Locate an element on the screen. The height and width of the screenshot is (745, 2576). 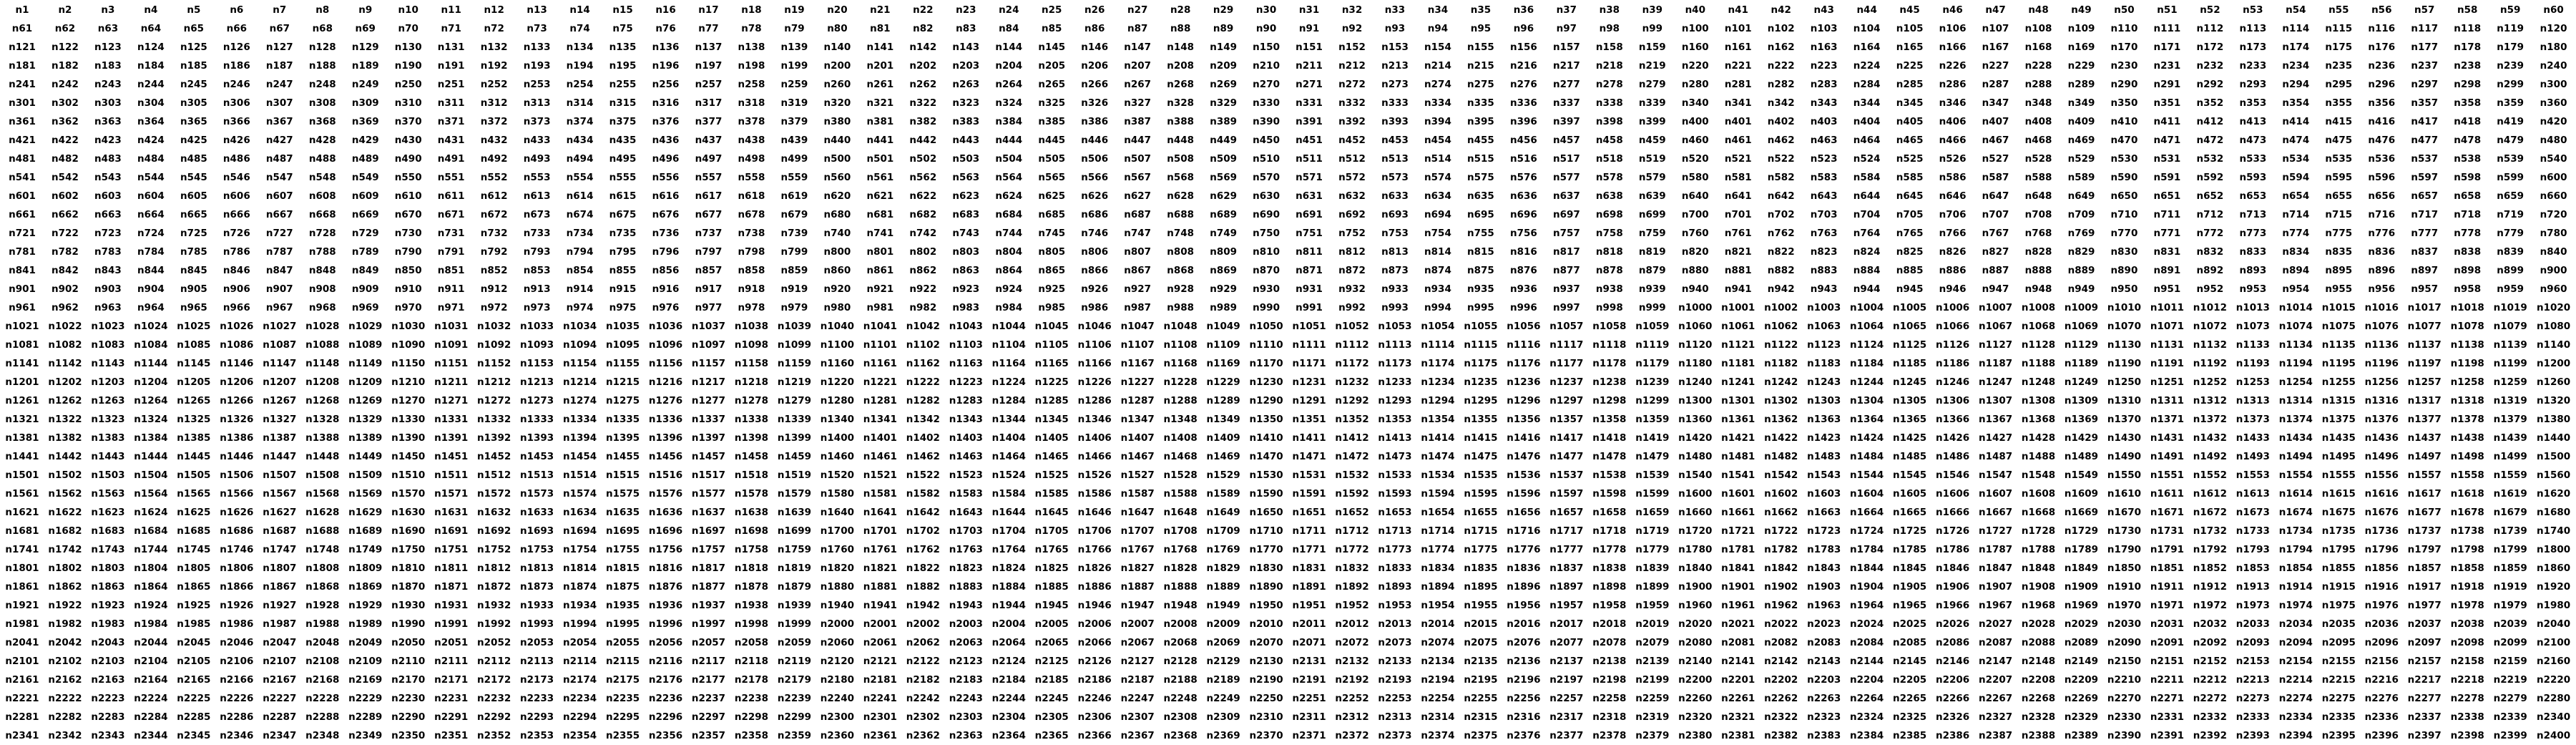
grid-cell: n432 is located at coordinates (494, 140).